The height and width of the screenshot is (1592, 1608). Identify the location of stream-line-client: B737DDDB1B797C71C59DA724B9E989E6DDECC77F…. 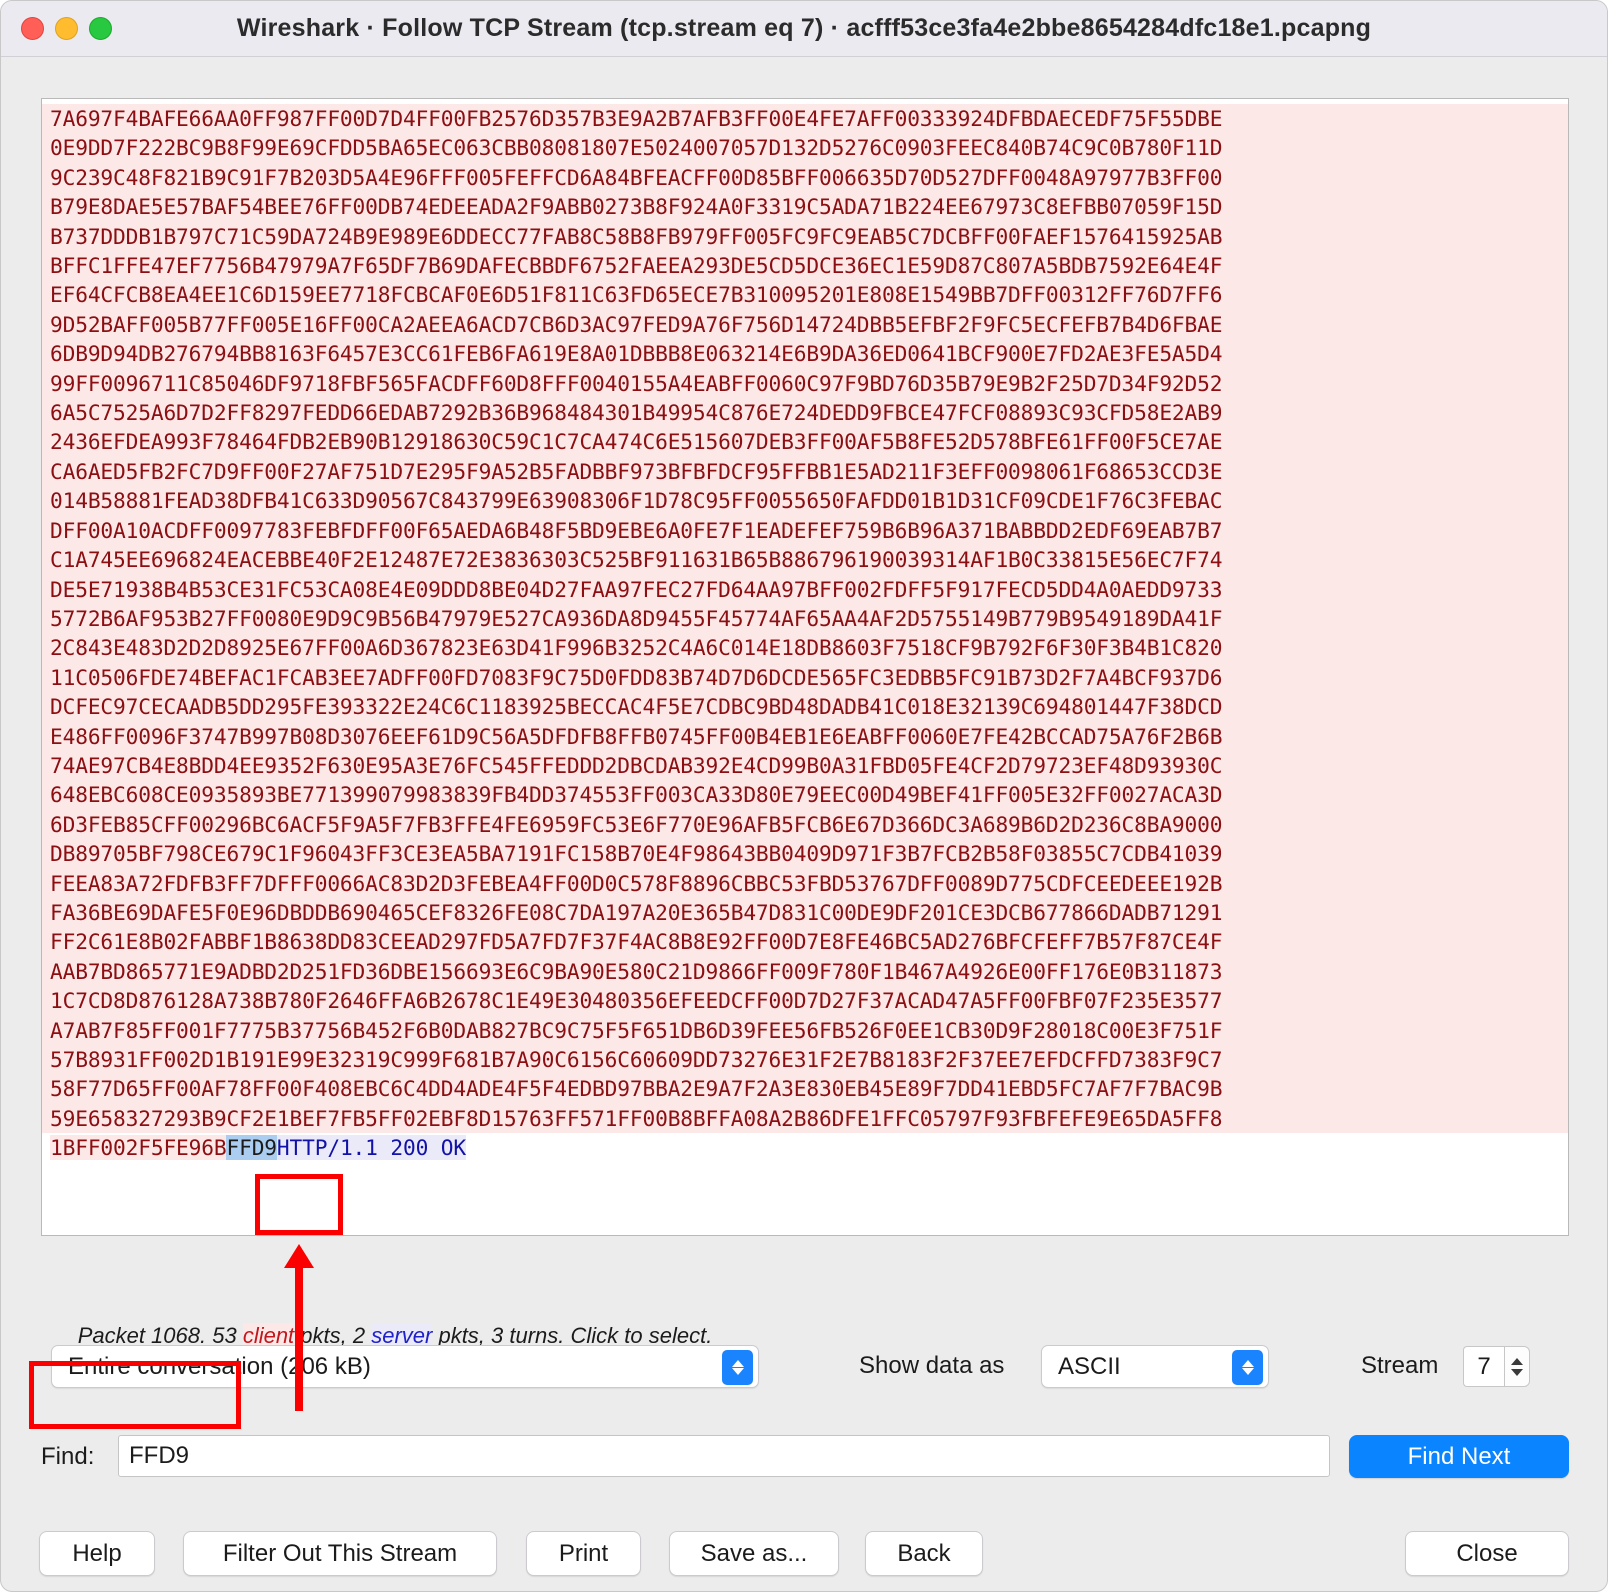
(805, 236).